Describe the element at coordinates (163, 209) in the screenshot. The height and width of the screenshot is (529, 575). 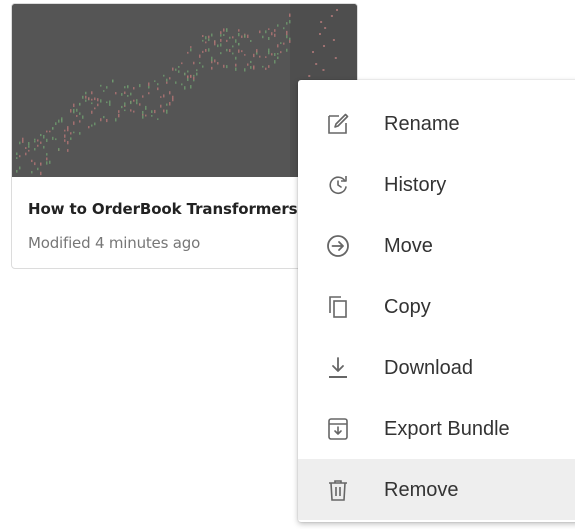
I see `notebook-title: How to OrderBook Transformers` at that location.